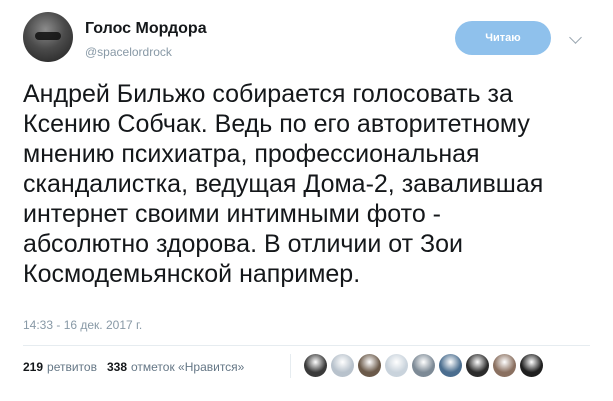 This screenshot has width=613, height=401. What do you see at coordinates (117, 367) in the screenshot?
I see `likes-count: 338` at bounding box center [117, 367].